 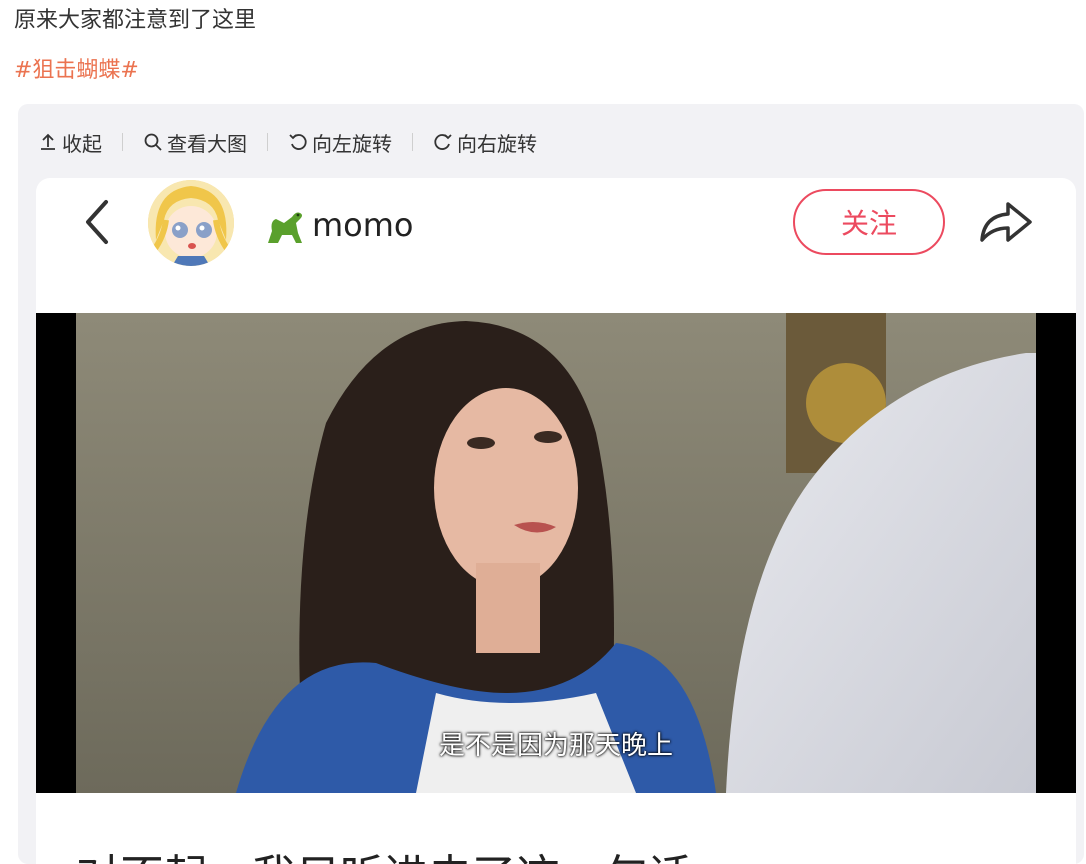 I want to click on username-row: momo, so click(x=338, y=225).